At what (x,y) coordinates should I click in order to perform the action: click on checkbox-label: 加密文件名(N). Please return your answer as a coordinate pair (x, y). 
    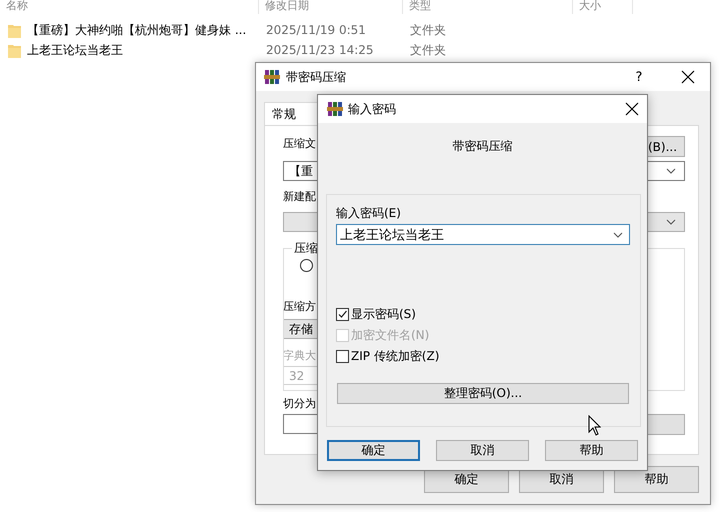
    Looking at the image, I should click on (390, 335).